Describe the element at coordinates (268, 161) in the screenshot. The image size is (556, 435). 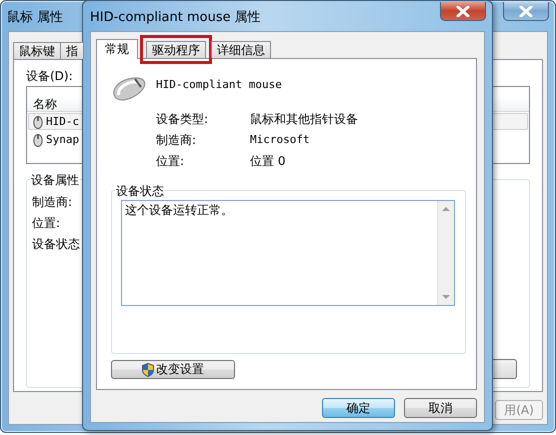
I see `property-value: 位置 0` at that location.